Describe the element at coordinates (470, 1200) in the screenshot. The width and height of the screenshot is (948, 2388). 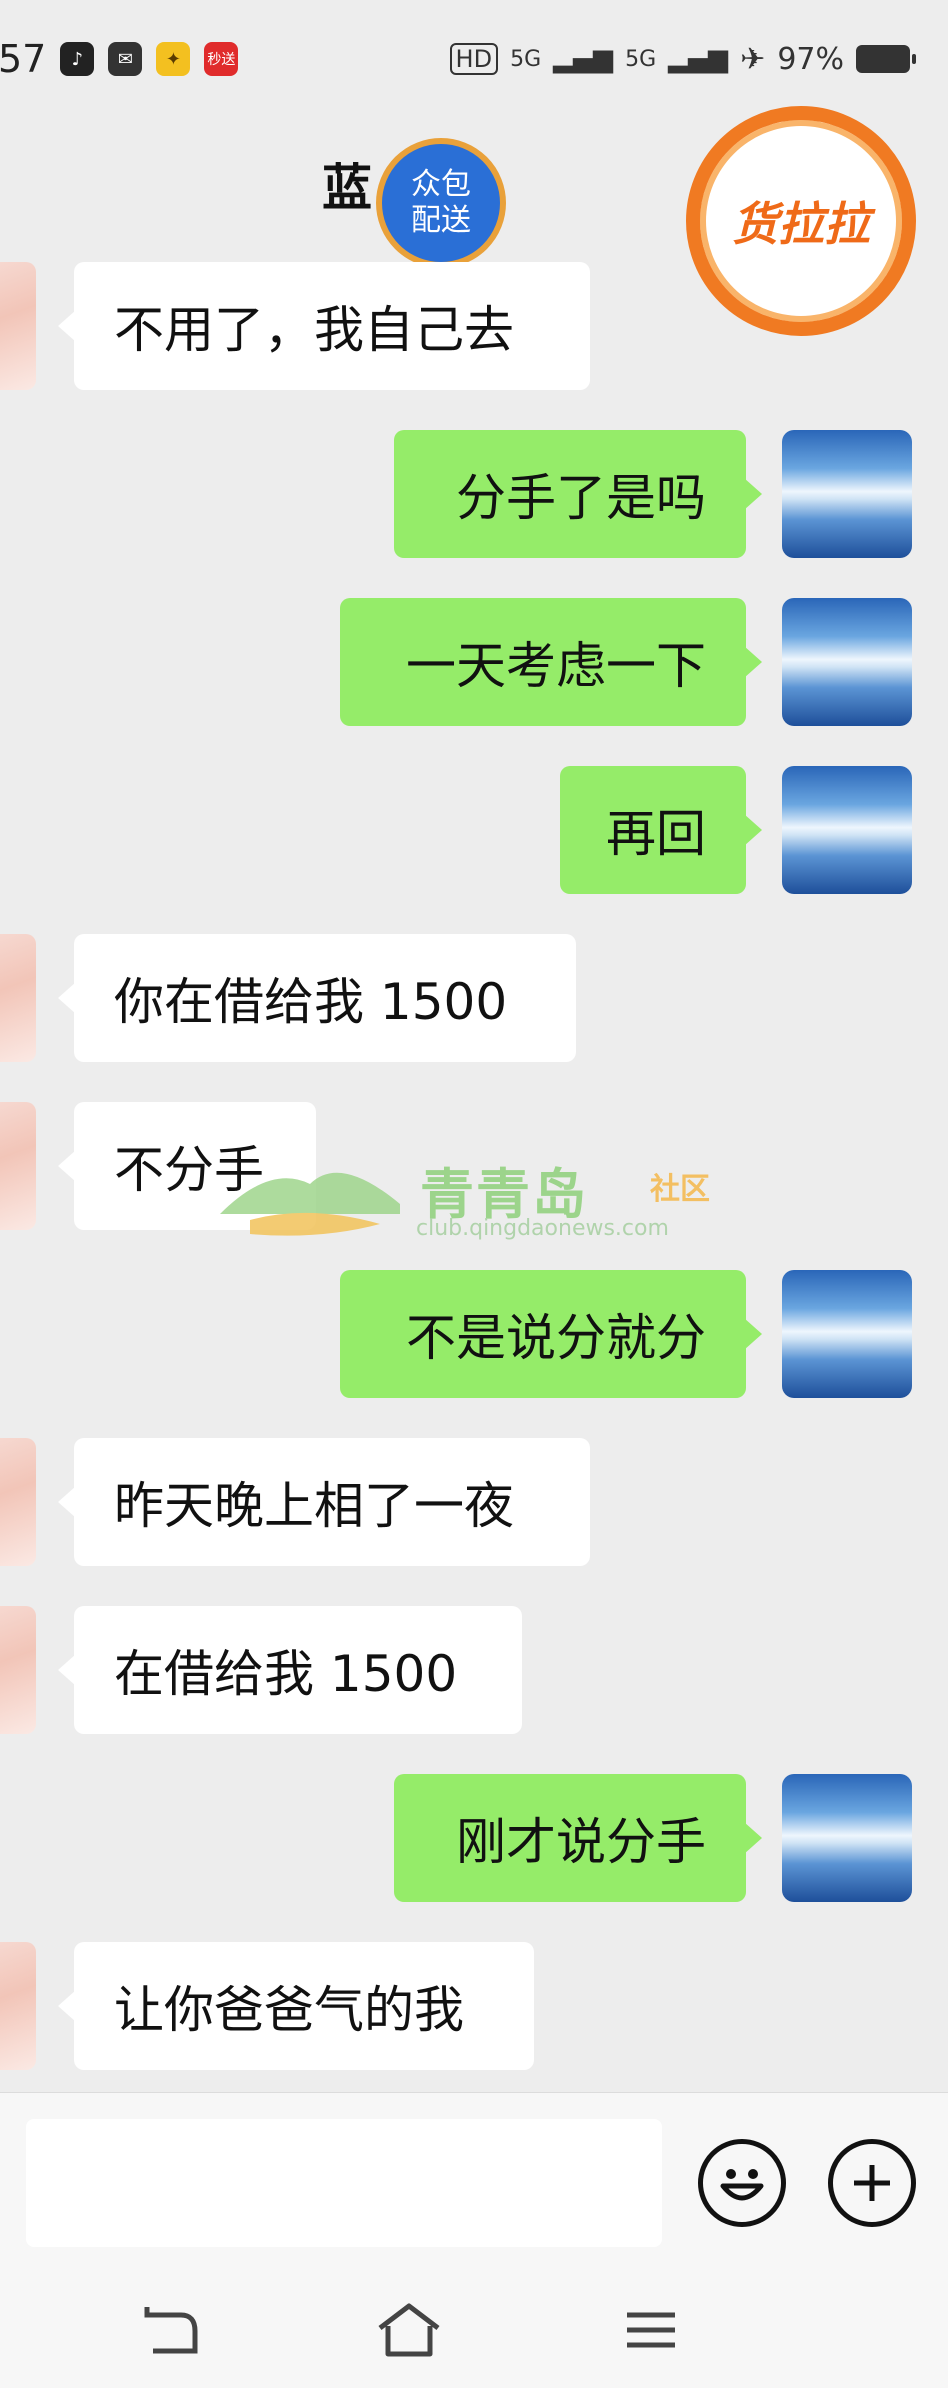
I see `watermark: 青青岛 社区 club.qingdaonews.com` at that location.